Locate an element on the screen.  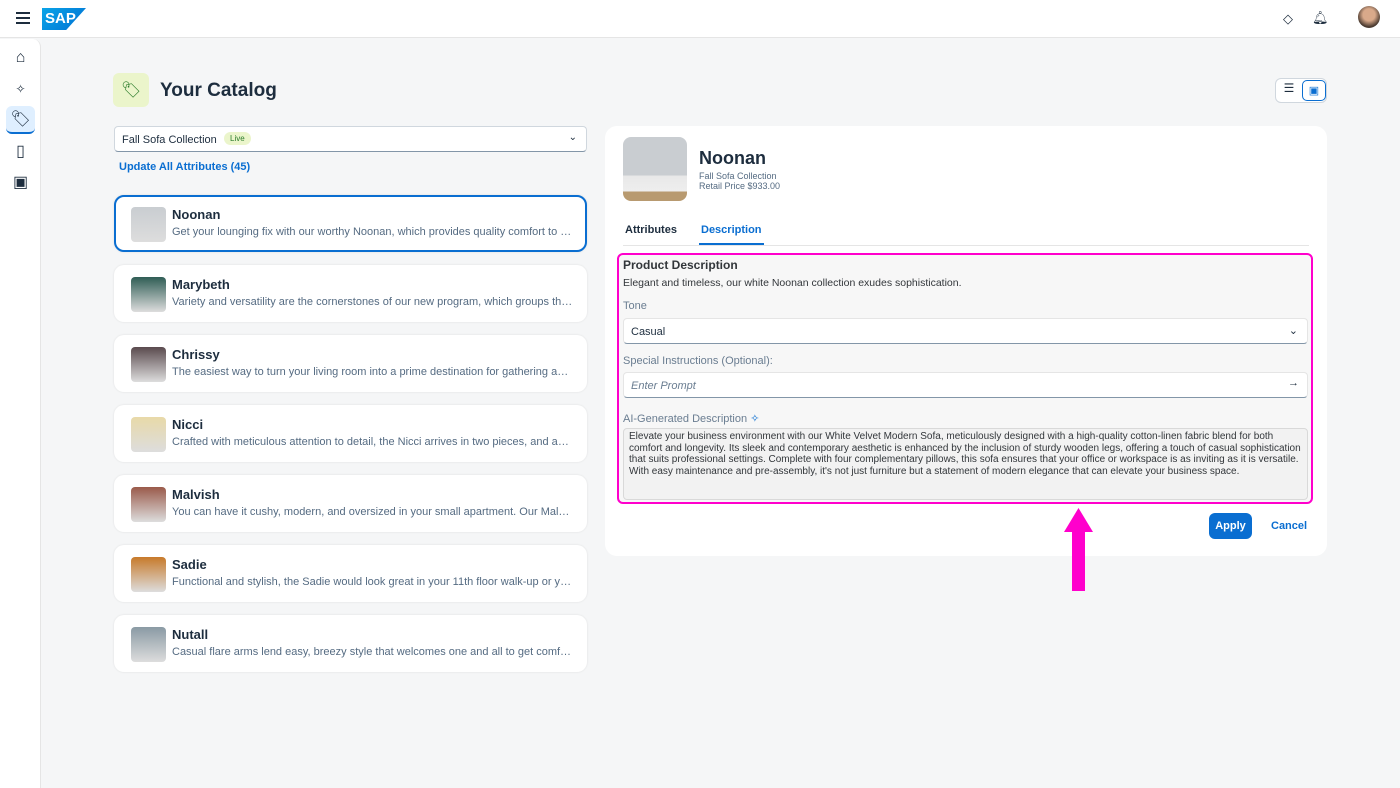
list-view-icon: ☰ is located at coordinates (1289, 90).